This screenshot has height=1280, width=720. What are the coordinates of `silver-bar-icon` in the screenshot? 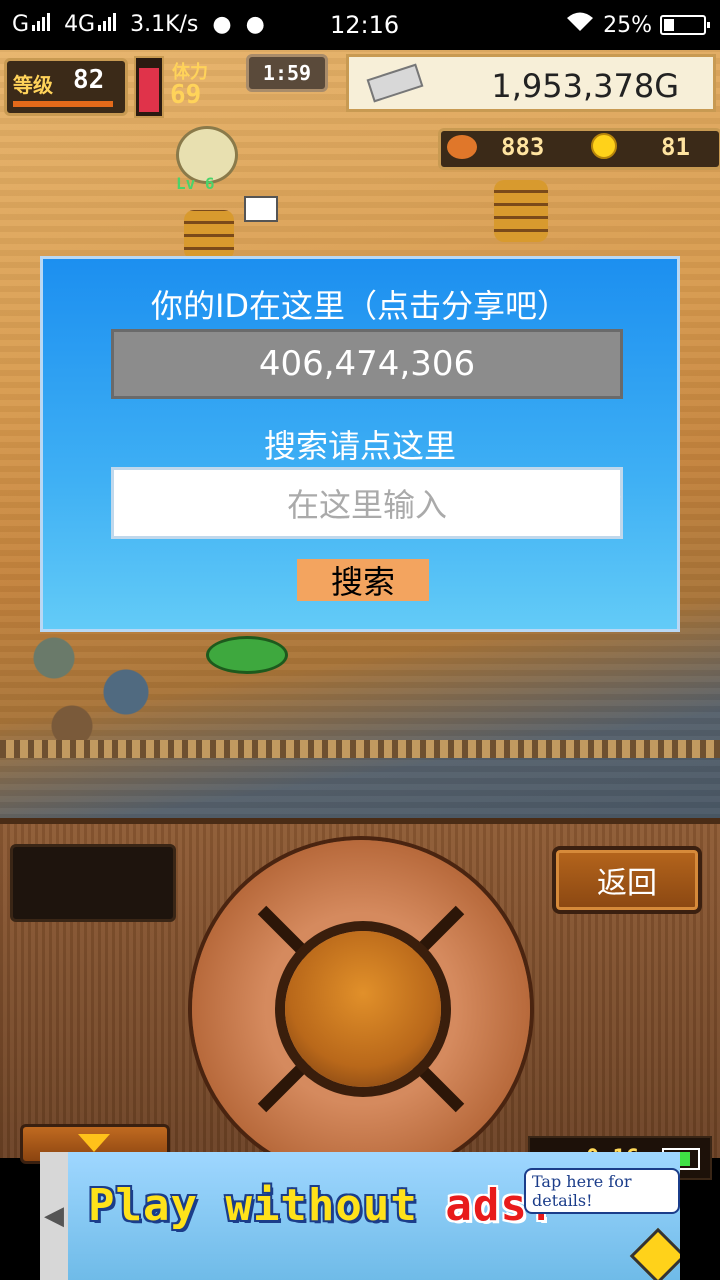 It's located at (395, 83).